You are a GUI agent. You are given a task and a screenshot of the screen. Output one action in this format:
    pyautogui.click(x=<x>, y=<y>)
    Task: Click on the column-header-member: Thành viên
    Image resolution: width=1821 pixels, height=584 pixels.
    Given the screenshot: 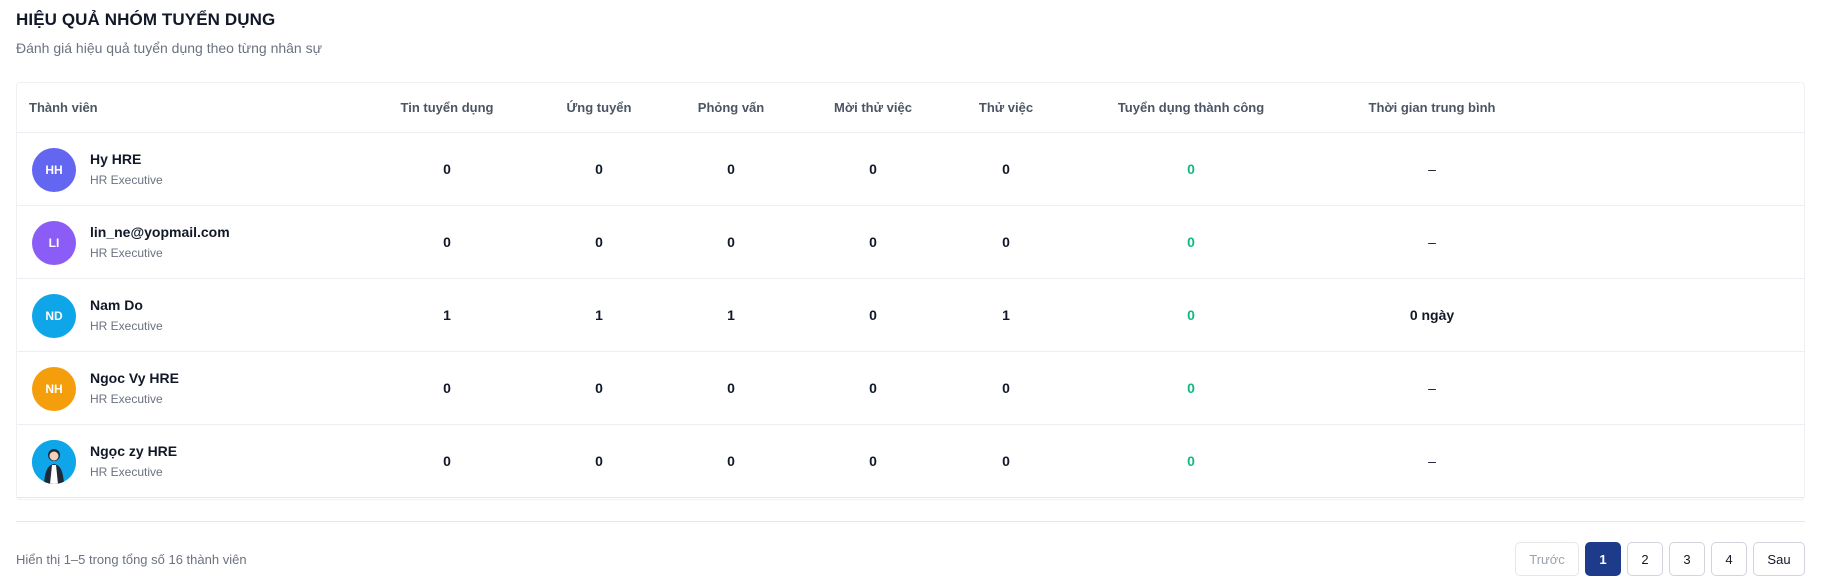 What is the action you would take?
    pyautogui.click(x=63, y=107)
    